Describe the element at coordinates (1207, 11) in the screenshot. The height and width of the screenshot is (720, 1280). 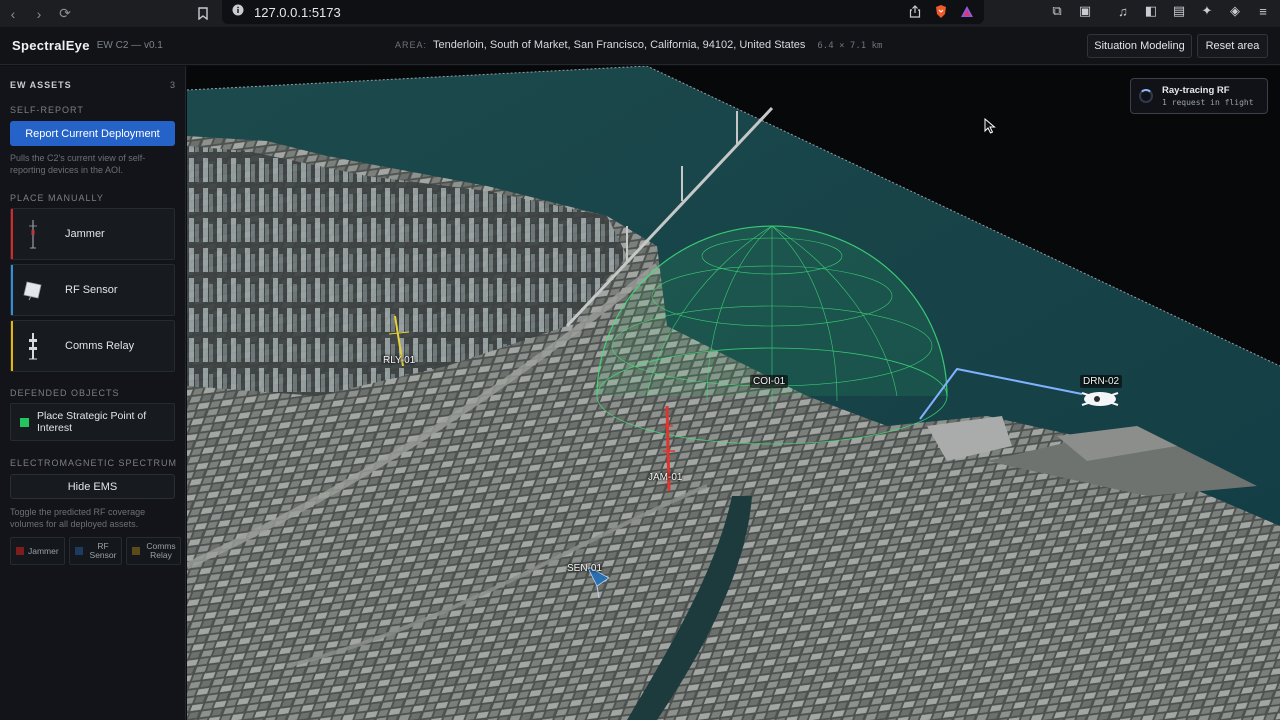
I see `leo-ai-icon: ✦` at that location.